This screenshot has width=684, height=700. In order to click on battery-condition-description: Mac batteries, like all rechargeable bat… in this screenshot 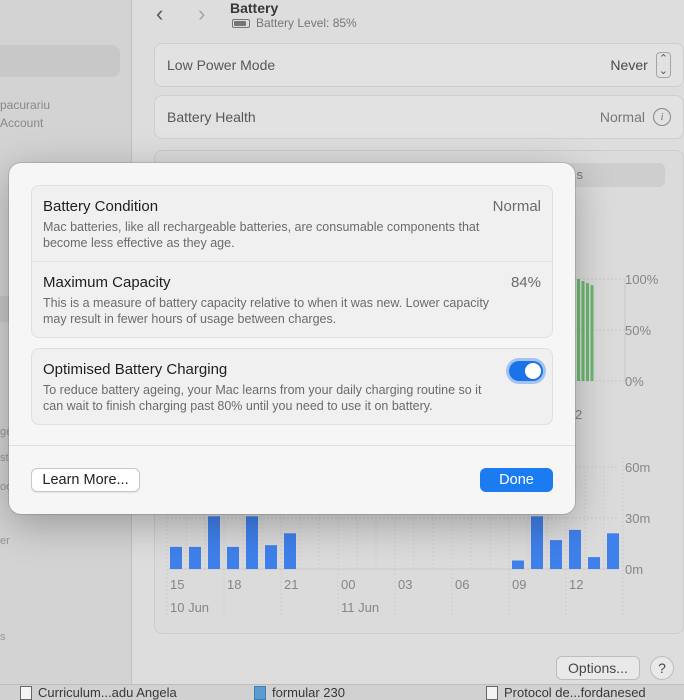, I will do `click(261, 235)`.